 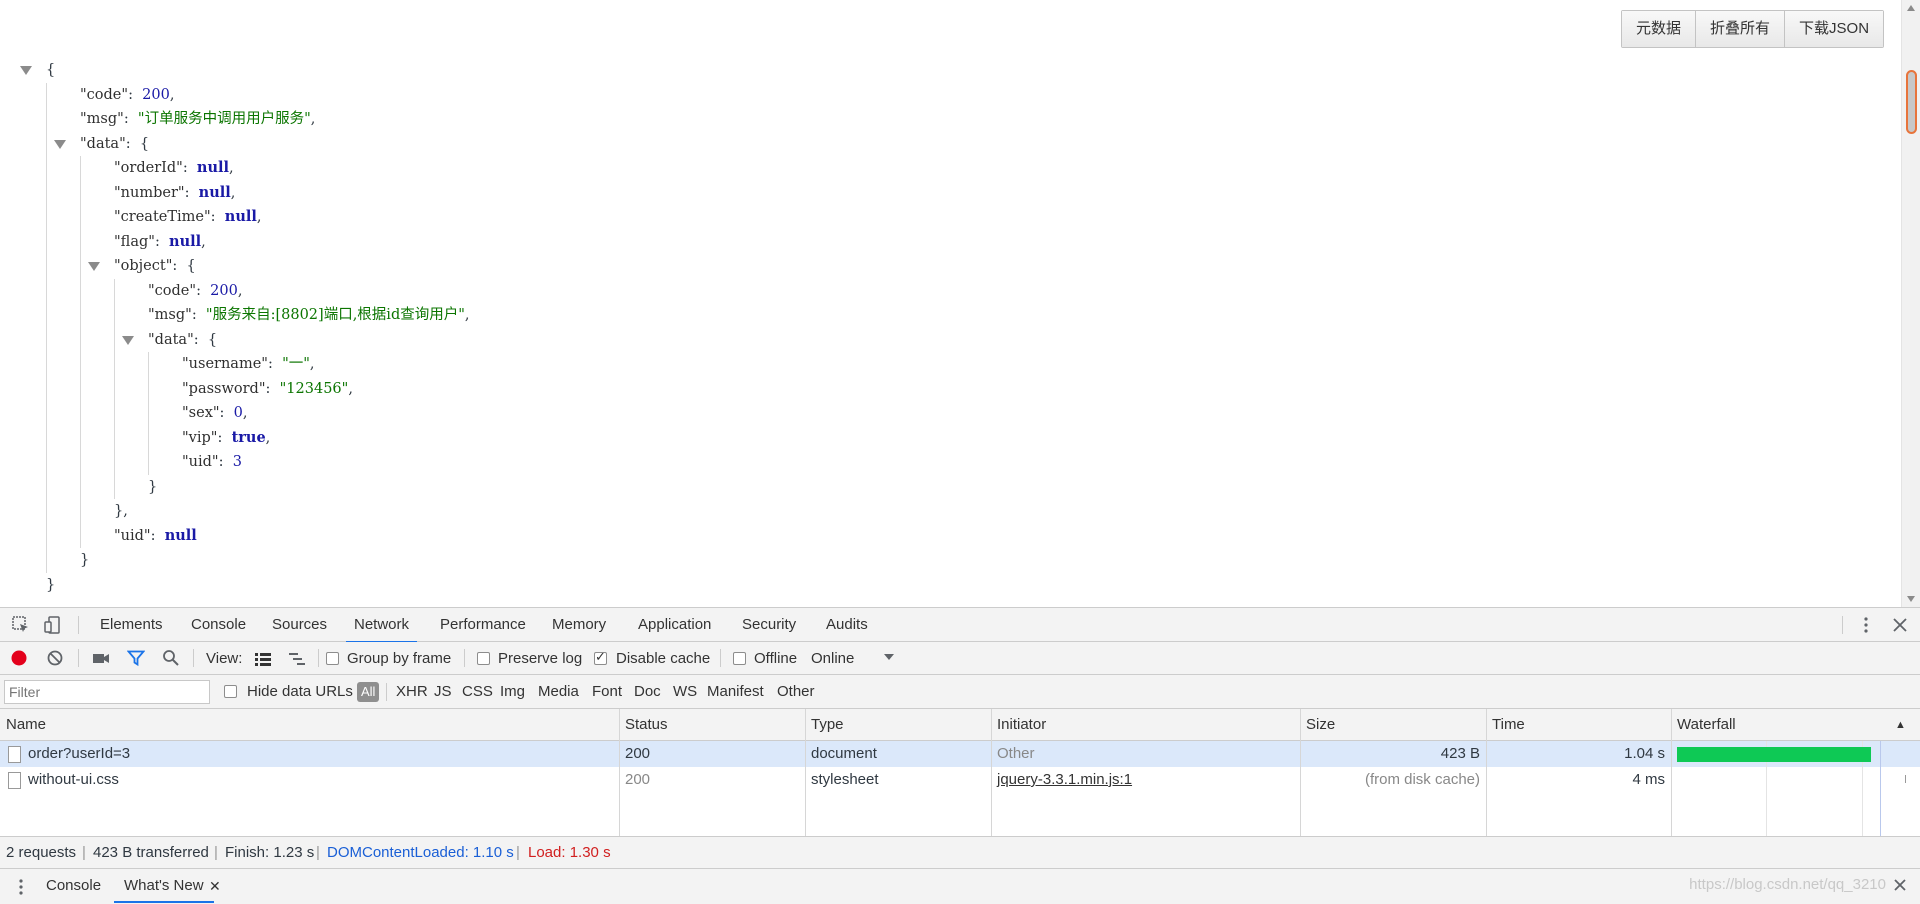 What do you see at coordinates (237, 462) in the screenshot?
I see `json-value: 3` at bounding box center [237, 462].